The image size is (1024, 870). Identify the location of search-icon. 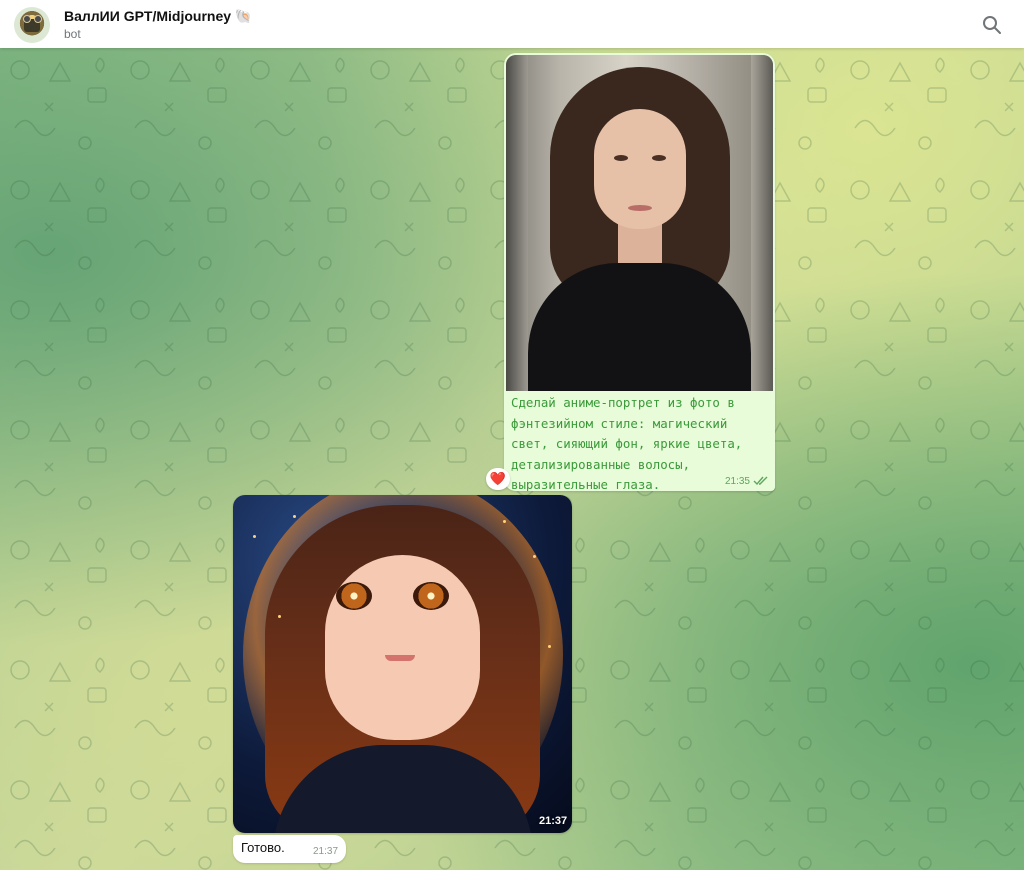
(992, 25).